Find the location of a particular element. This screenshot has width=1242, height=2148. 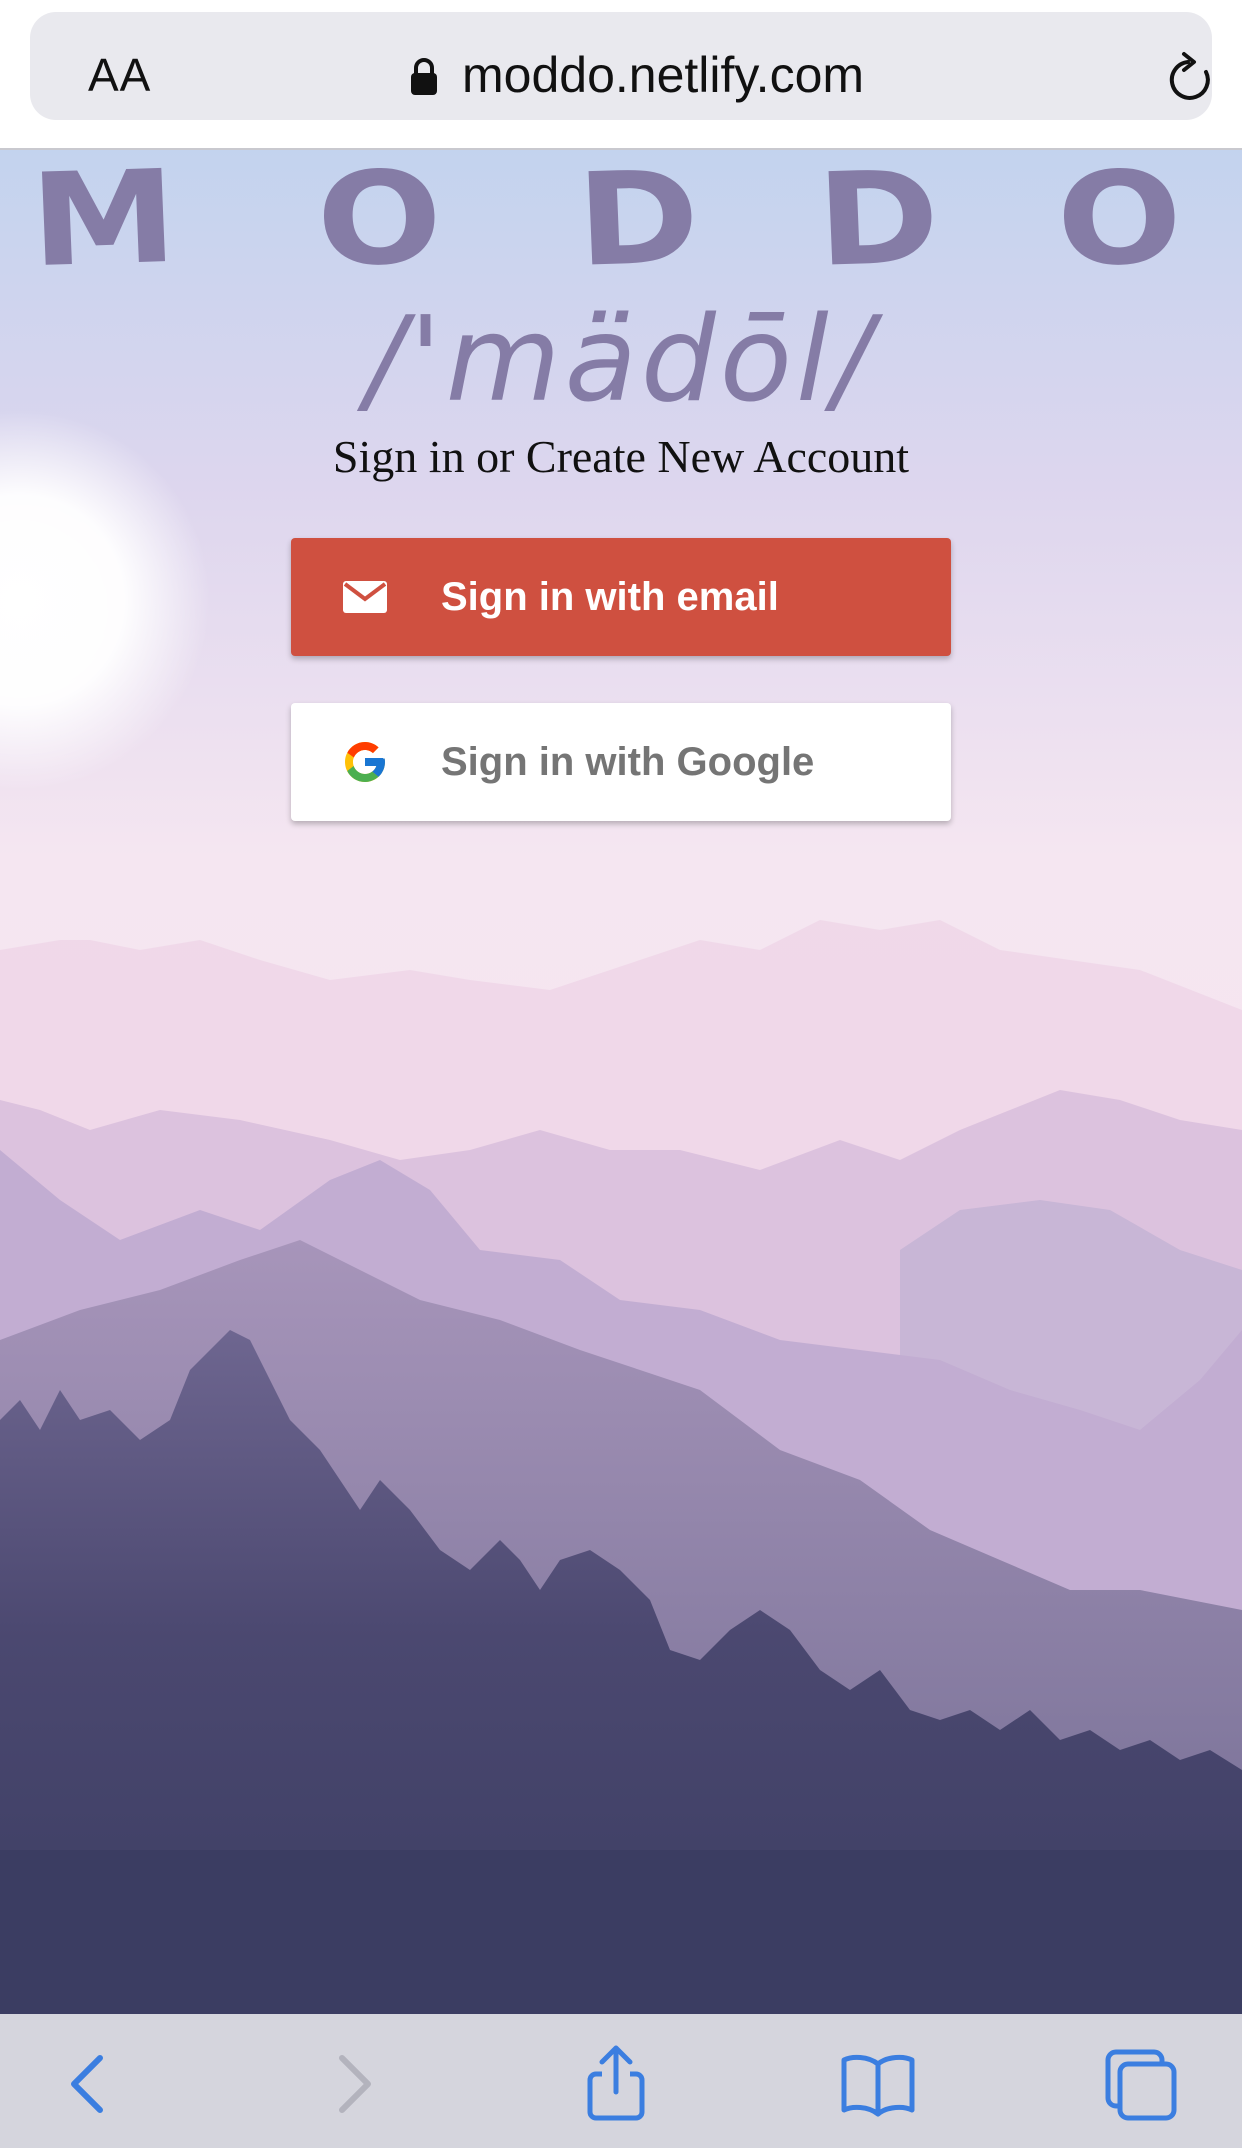

pronunciation: /'mädōl/ is located at coordinates (621, 359).